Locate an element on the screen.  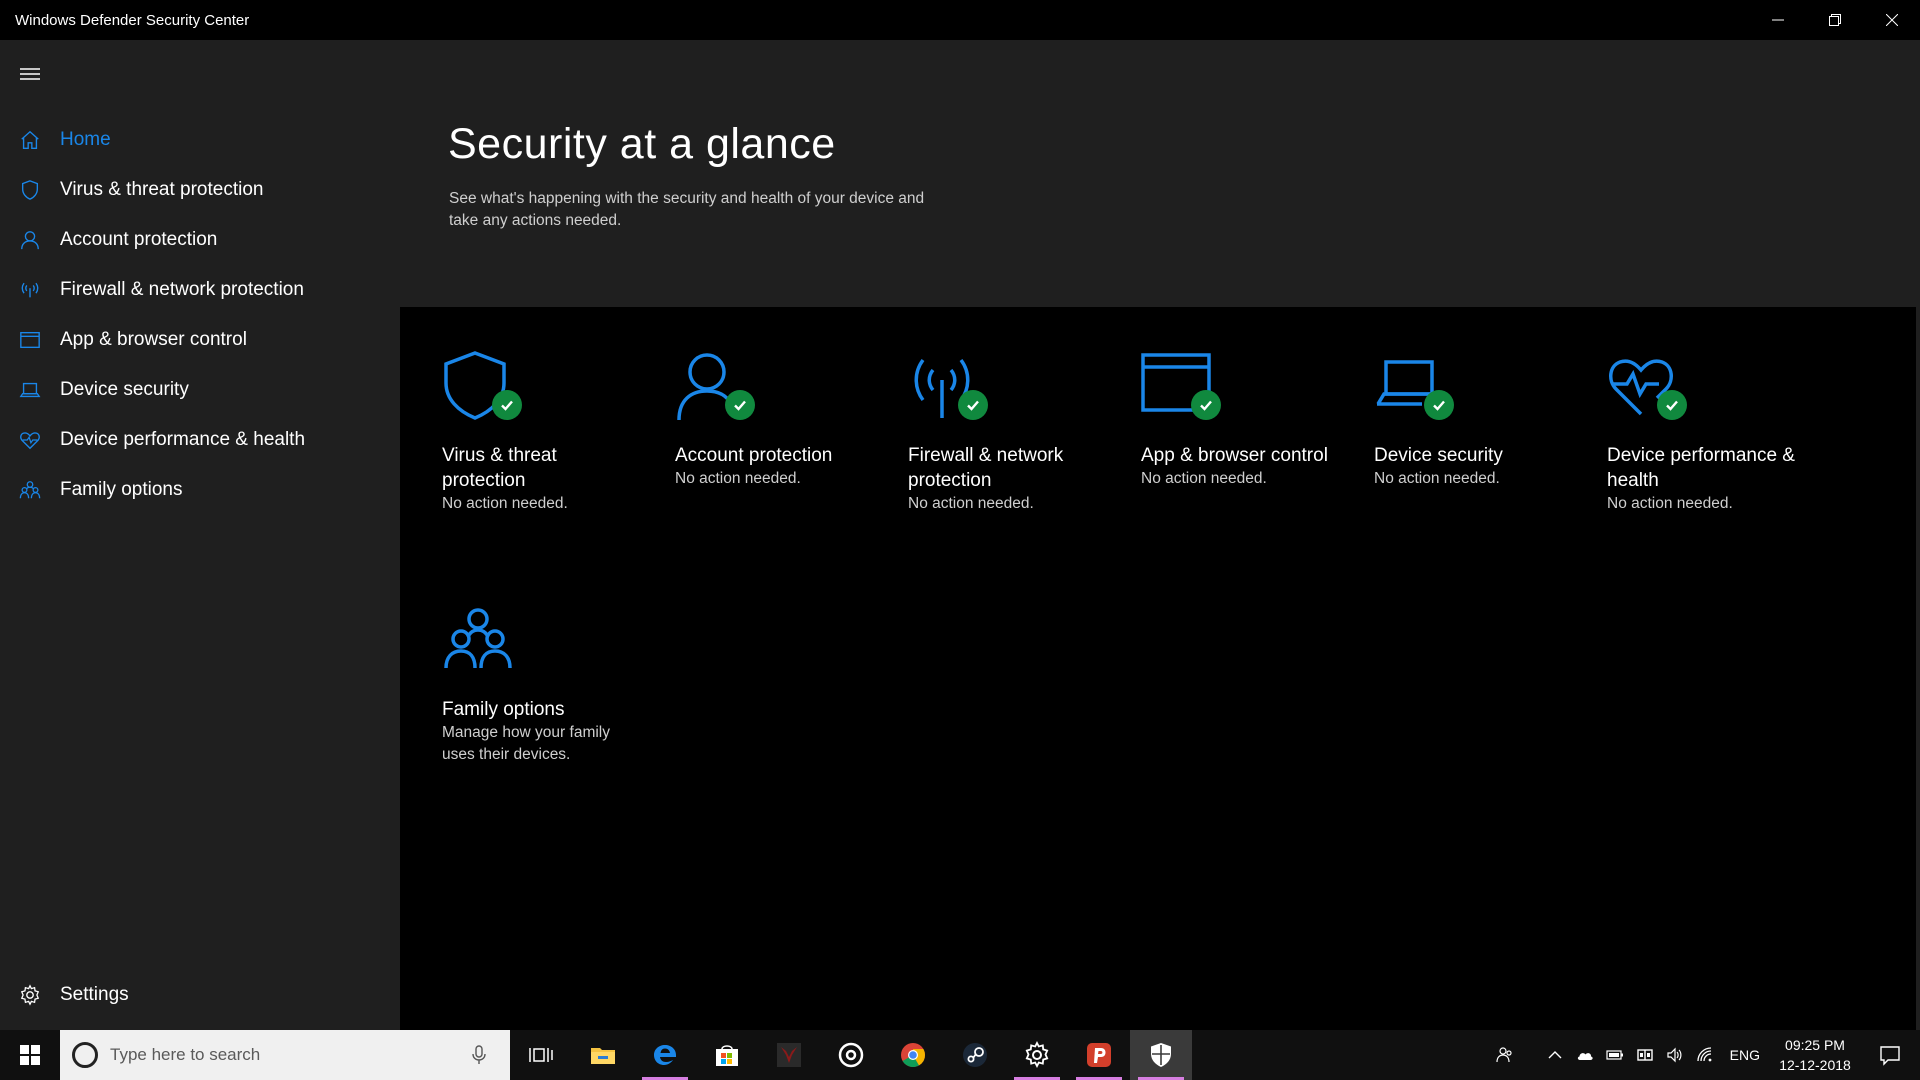
task-view-icon is located at coordinates (541, 1055).